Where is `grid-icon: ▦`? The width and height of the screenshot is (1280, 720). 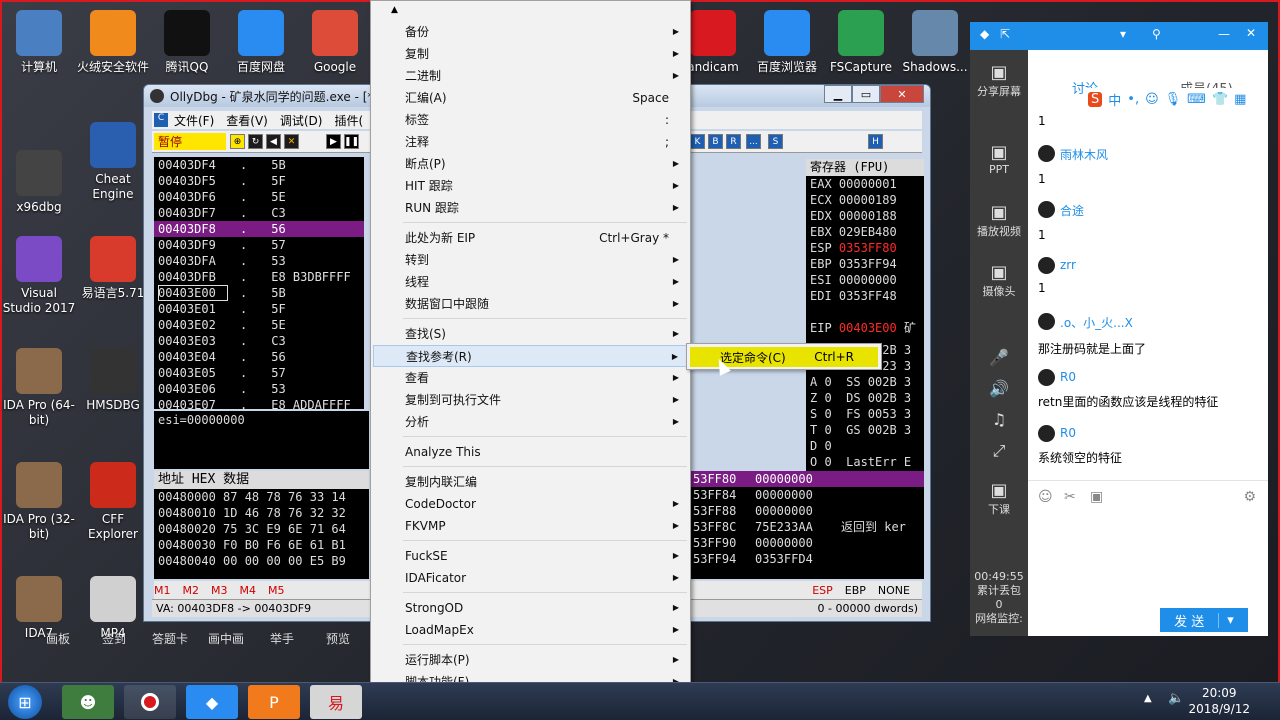 grid-icon: ▦ is located at coordinates (1240, 99).